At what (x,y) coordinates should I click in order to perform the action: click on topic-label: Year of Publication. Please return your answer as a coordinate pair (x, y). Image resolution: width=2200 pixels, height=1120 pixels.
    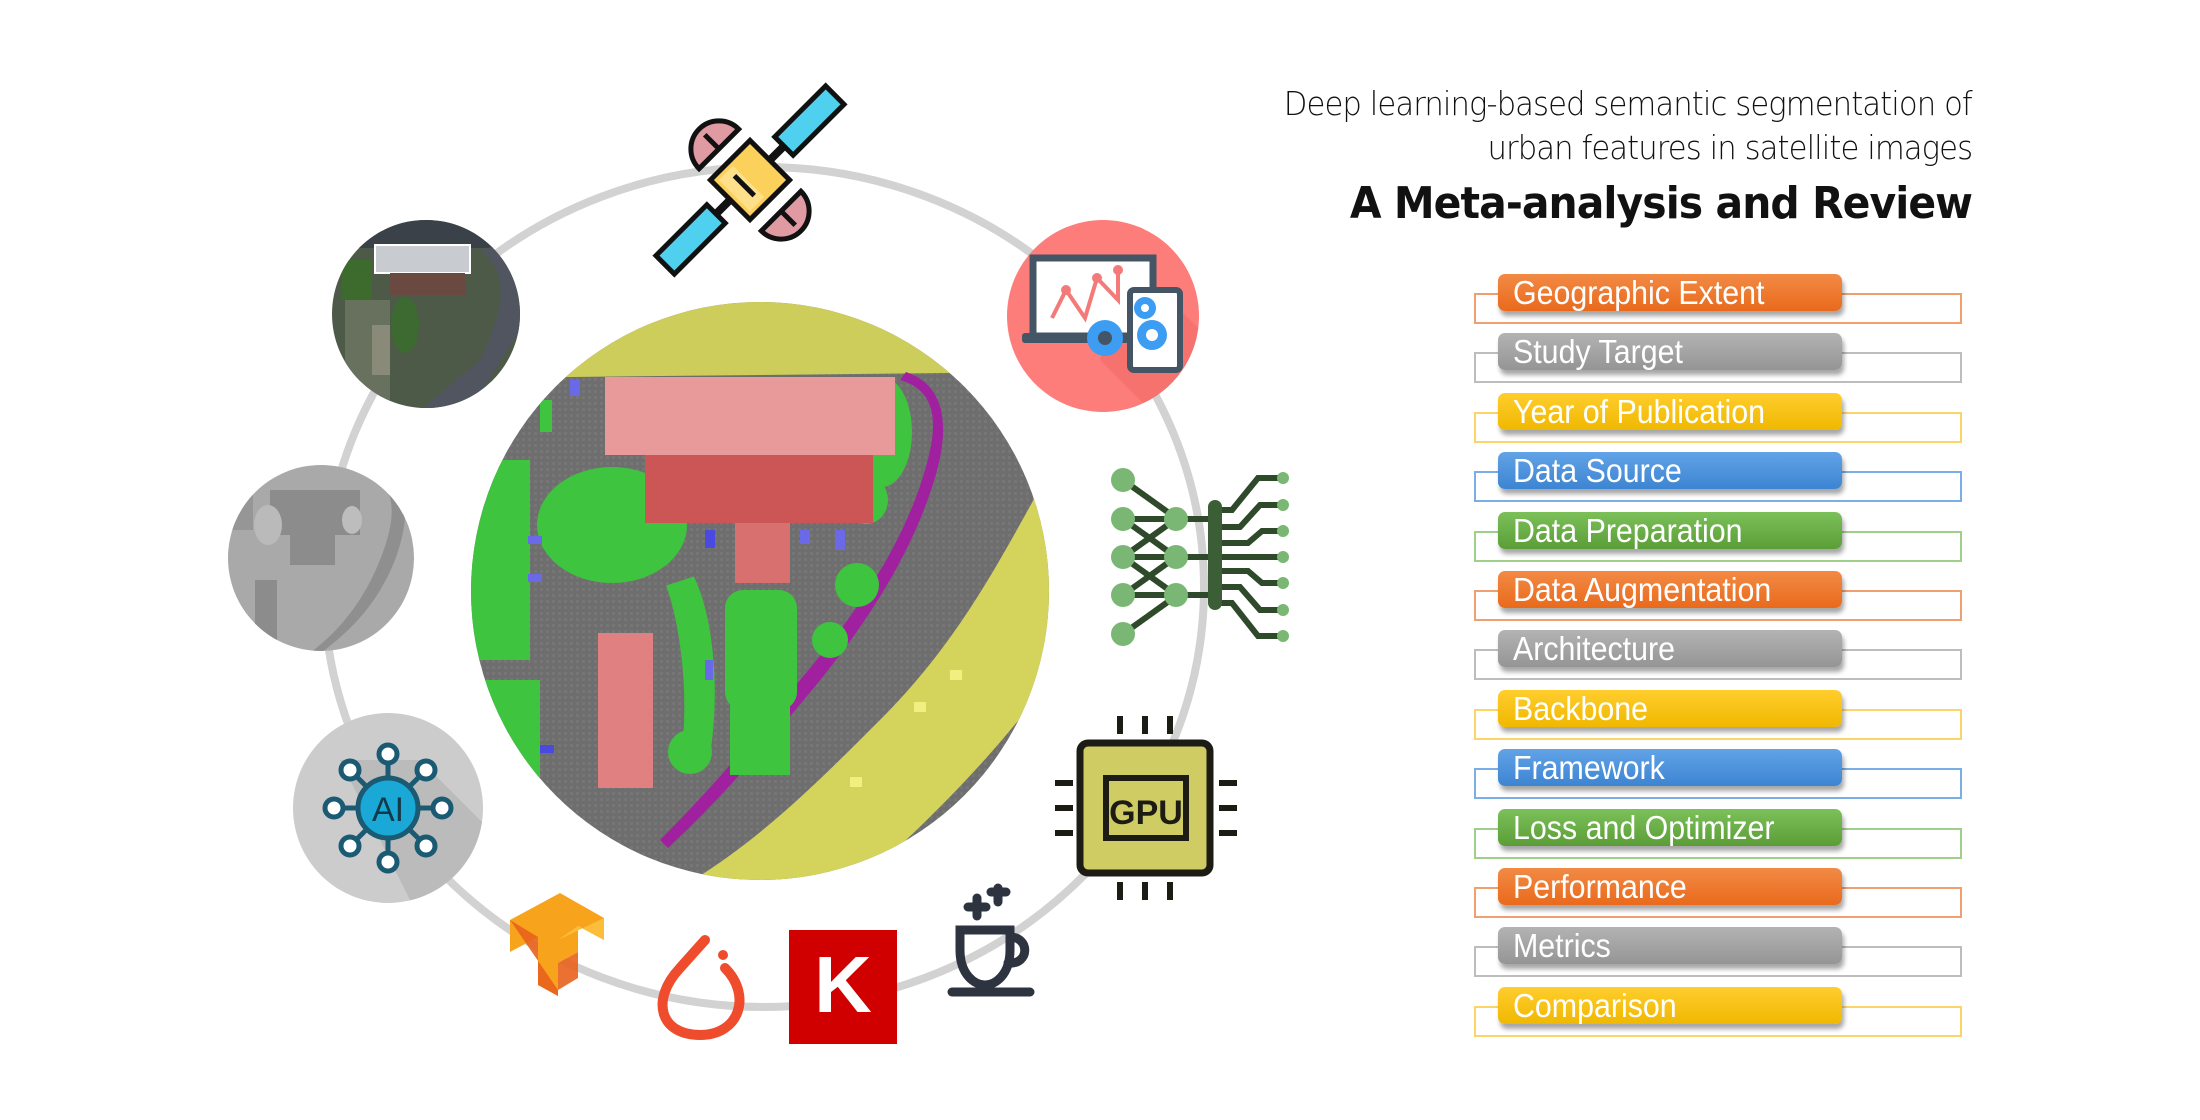
    Looking at the image, I should click on (1639, 411).